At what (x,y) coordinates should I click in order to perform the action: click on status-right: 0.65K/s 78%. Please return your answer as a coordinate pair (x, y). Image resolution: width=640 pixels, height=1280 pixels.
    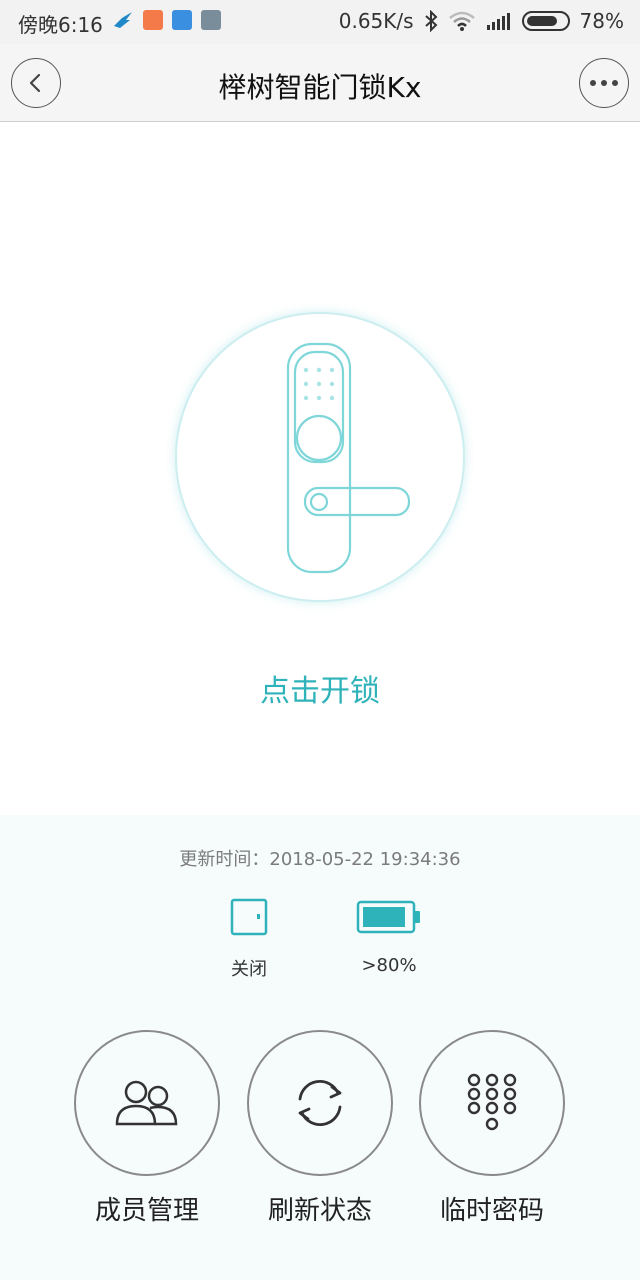
    Looking at the image, I should click on (481, 21).